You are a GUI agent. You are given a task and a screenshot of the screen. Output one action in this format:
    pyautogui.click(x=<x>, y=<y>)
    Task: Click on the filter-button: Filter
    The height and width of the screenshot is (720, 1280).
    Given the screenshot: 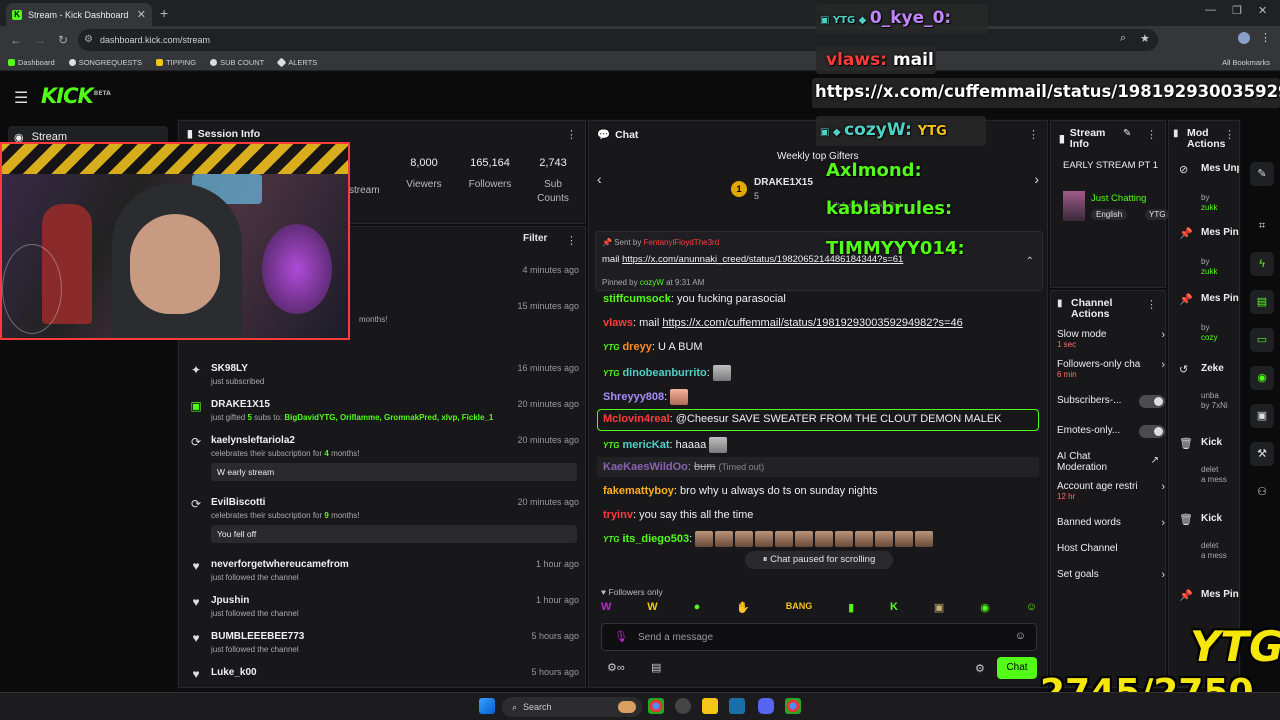 What is the action you would take?
    pyautogui.click(x=535, y=238)
    